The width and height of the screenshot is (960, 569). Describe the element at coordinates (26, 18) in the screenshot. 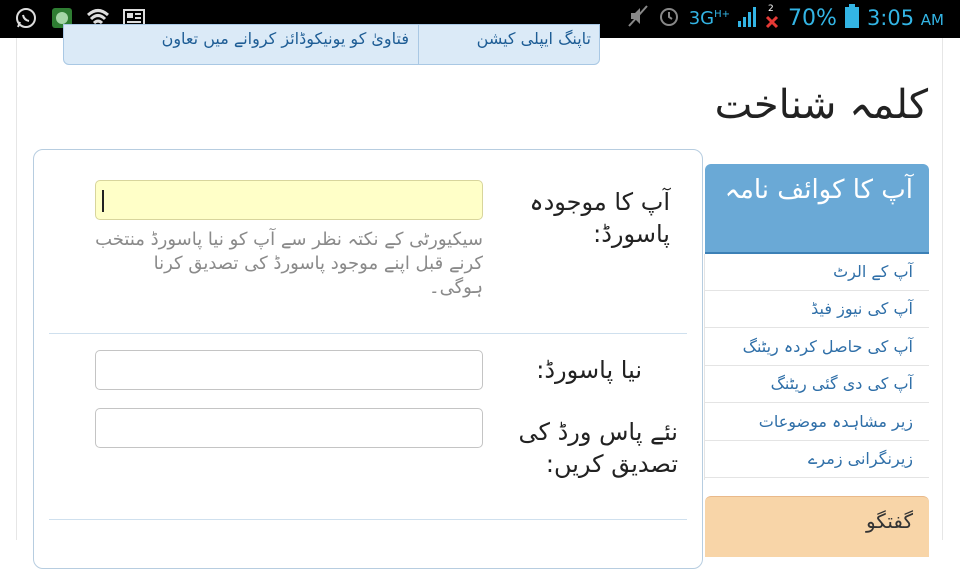

I see `whatsapp-icon` at that location.